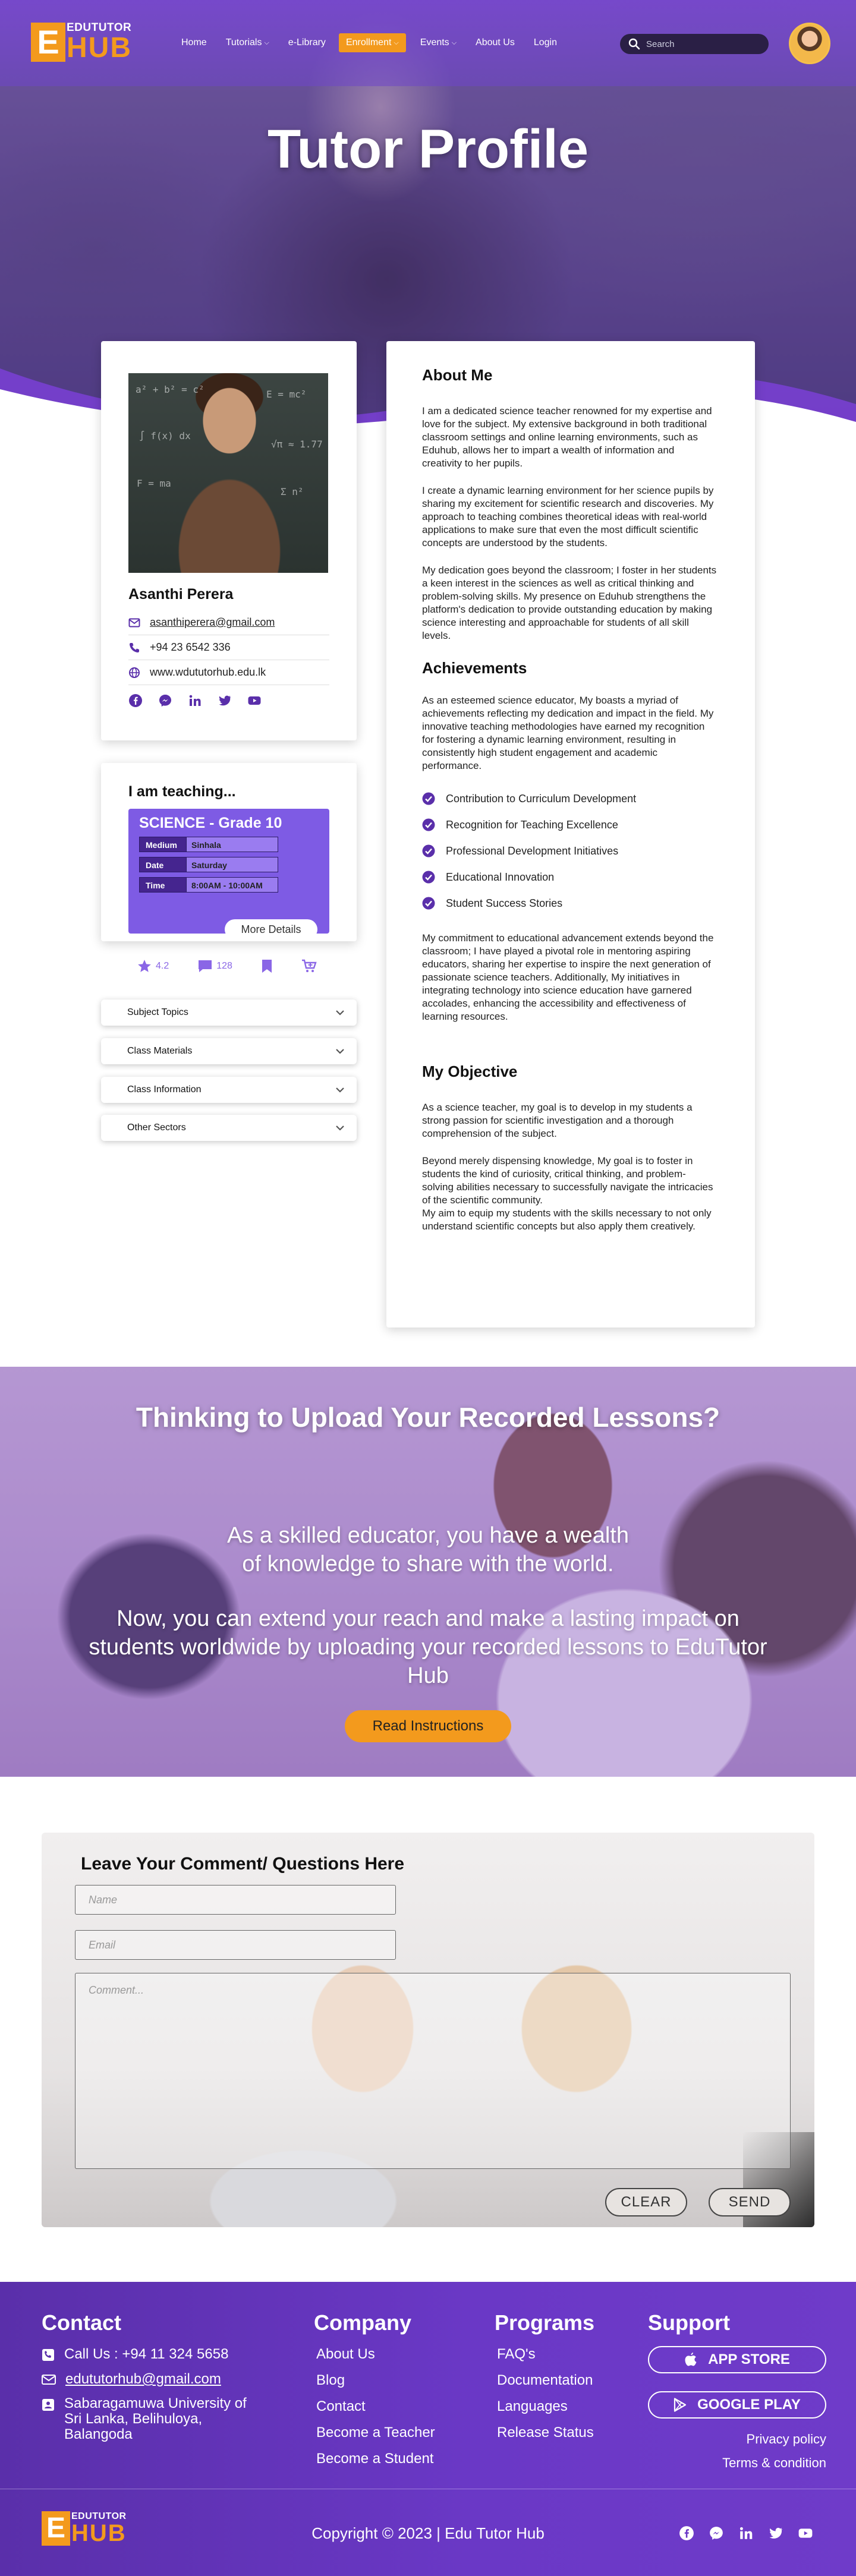 The height and width of the screenshot is (2576, 856). I want to click on bookmark-button, so click(267, 966).